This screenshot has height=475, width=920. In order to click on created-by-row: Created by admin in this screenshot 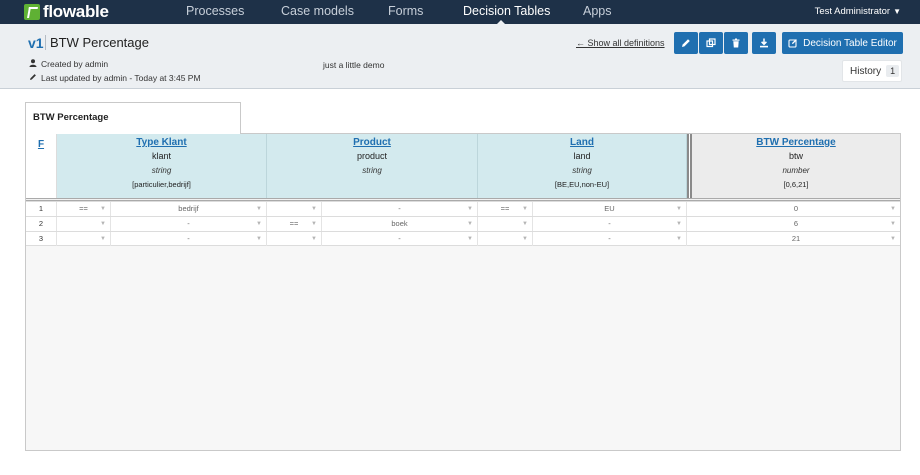, I will do `click(68, 64)`.